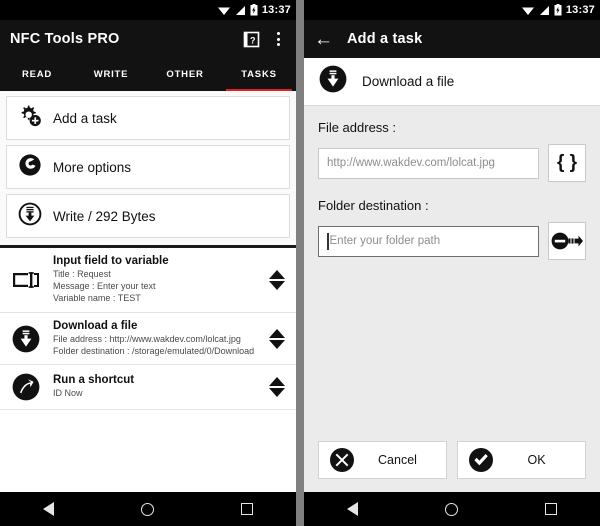 This screenshot has height=526, width=600. I want to click on task-title: Run a shortcut, so click(94, 380).